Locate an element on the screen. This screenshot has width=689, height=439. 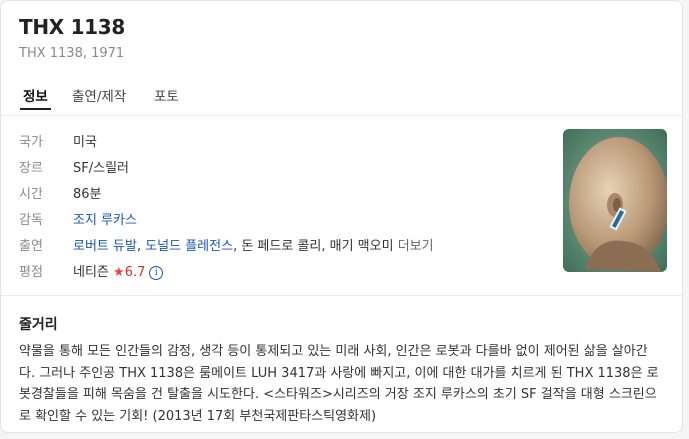
cast-label: 출연 is located at coordinates (31, 246).